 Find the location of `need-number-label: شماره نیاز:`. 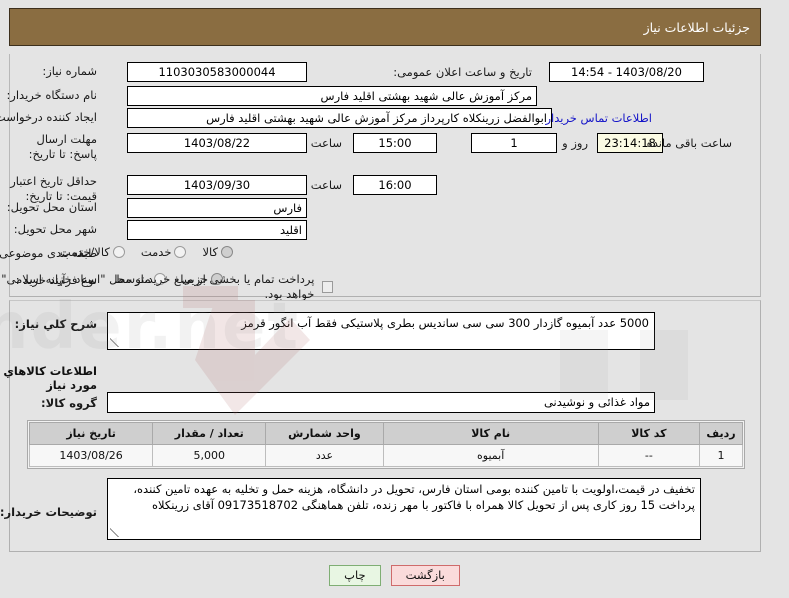

need-number-label: شماره نیاز: is located at coordinates (69, 71).